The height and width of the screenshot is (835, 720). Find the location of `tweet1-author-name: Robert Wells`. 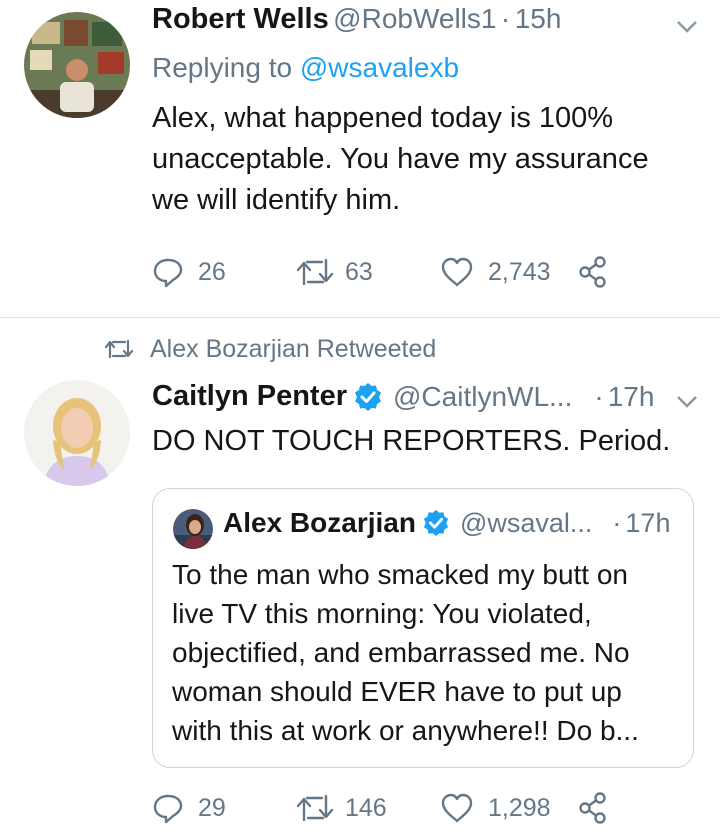

tweet1-author-name: Robert Wells is located at coordinates (240, 19).